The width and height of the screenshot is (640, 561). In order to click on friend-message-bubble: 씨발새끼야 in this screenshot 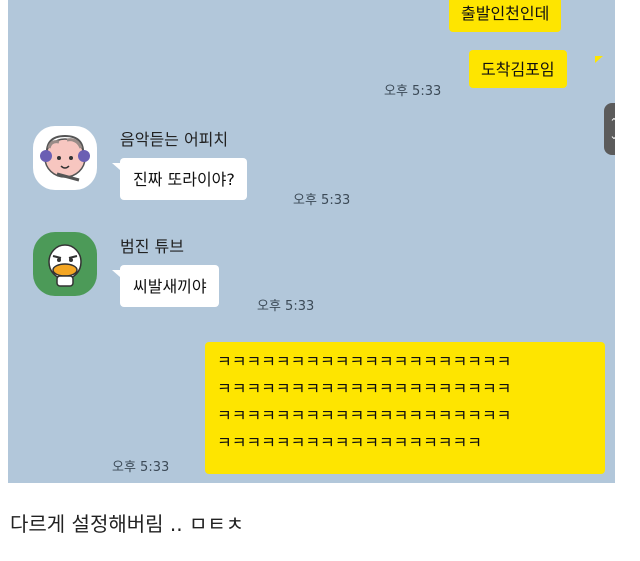, I will do `click(169, 286)`.